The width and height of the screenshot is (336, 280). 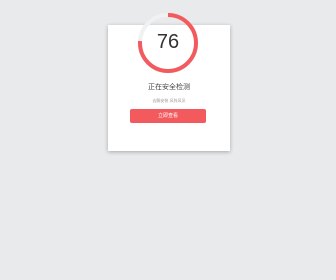 What do you see at coordinates (168, 116) in the screenshot?
I see `view-now-button: 立即查看` at bounding box center [168, 116].